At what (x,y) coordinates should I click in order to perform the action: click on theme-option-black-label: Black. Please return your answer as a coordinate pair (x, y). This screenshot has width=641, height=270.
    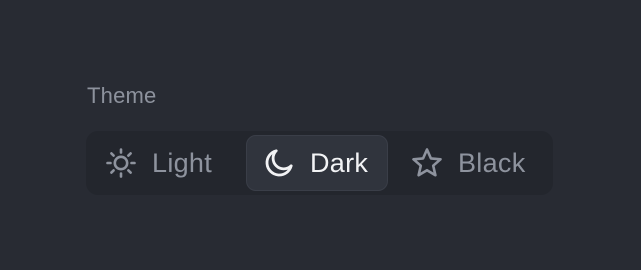
    Looking at the image, I should click on (492, 163).